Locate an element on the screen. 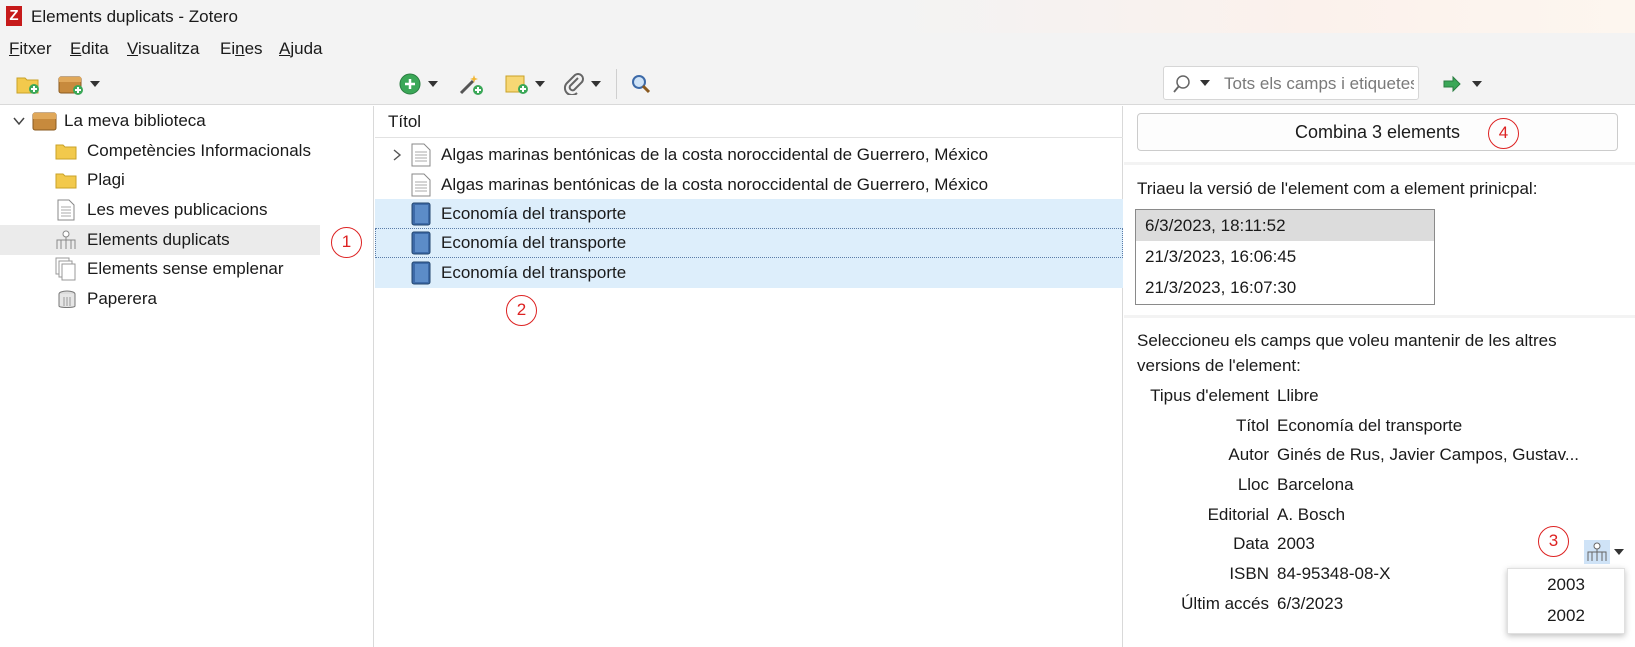  field-value: Llibre is located at coordinates (1298, 396).